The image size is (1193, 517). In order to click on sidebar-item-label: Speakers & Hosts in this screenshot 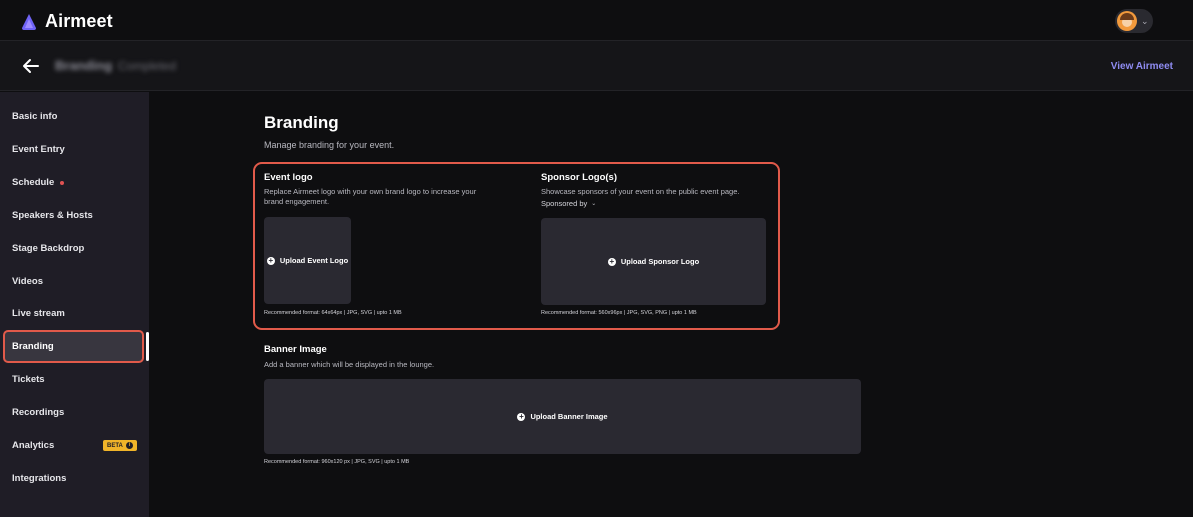, I will do `click(52, 215)`.